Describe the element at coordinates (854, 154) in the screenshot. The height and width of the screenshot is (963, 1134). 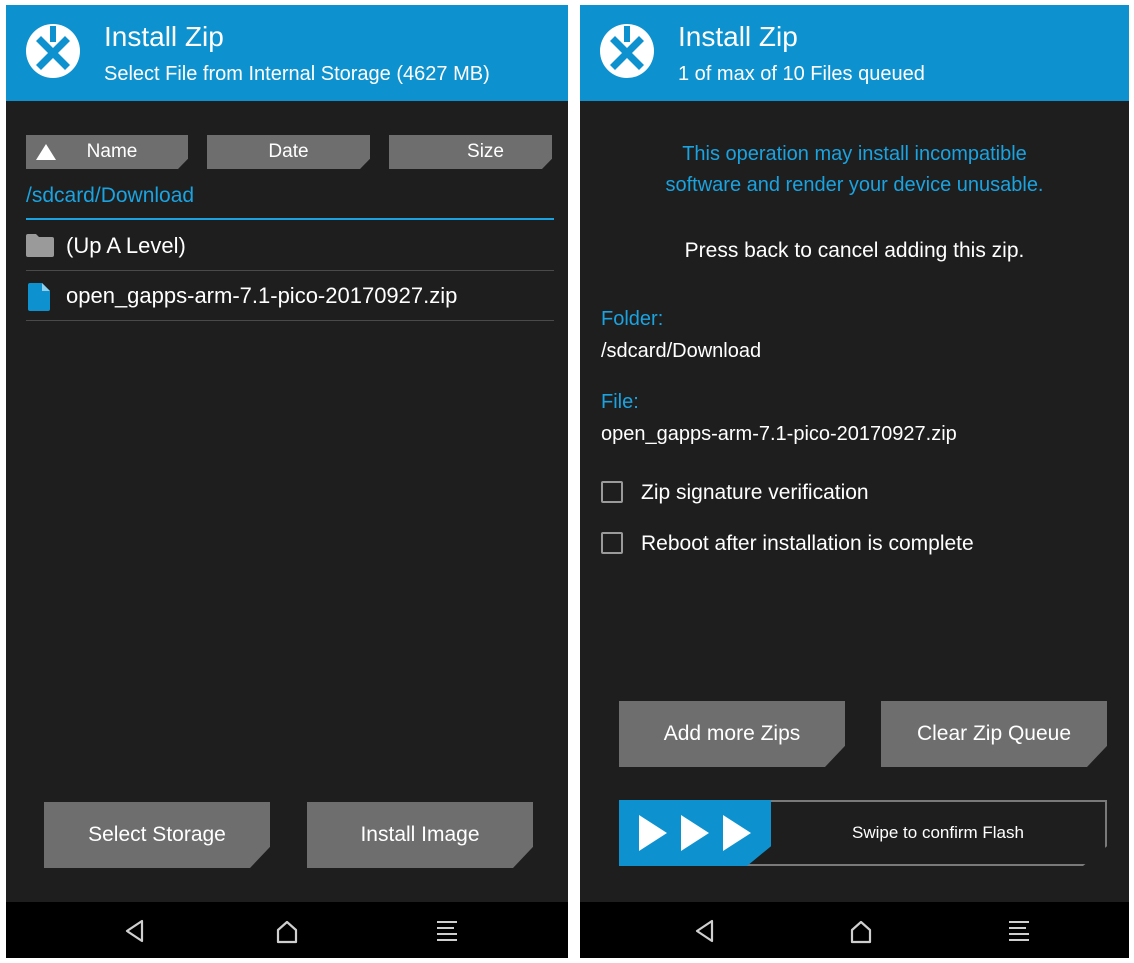
I see `warning-line-1: This operation may install incompatible` at that location.